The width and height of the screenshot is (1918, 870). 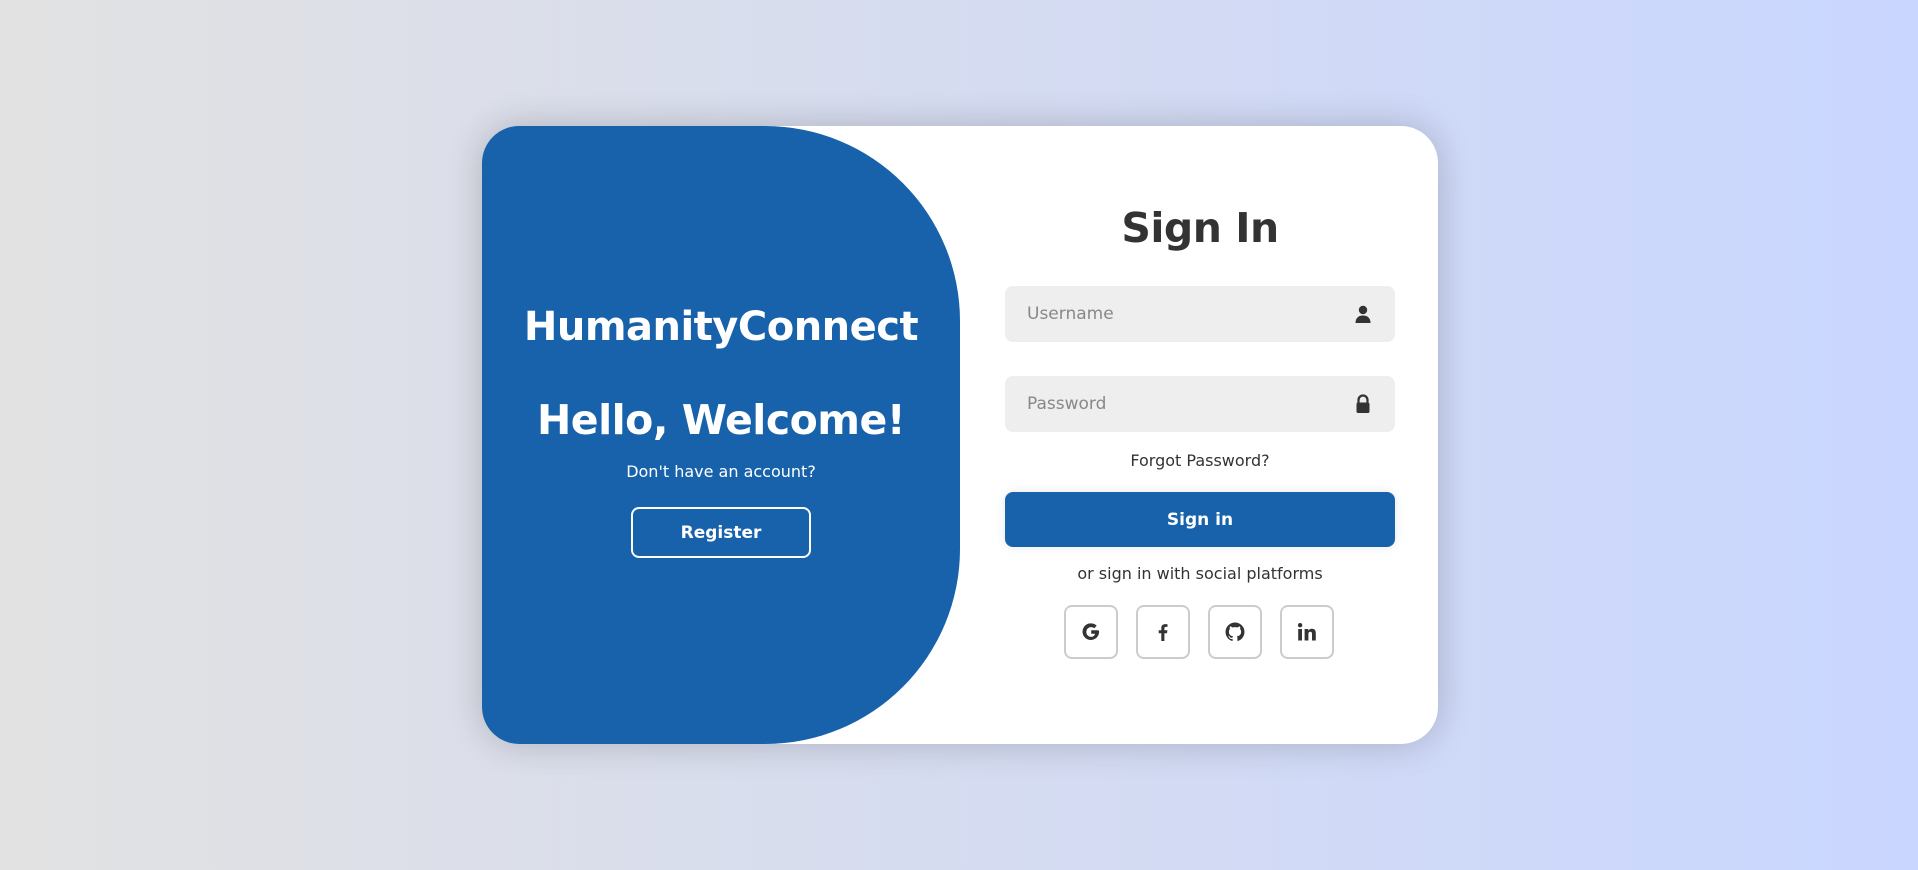 I want to click on form-title: Sign In, so click(x=1200, y=228).